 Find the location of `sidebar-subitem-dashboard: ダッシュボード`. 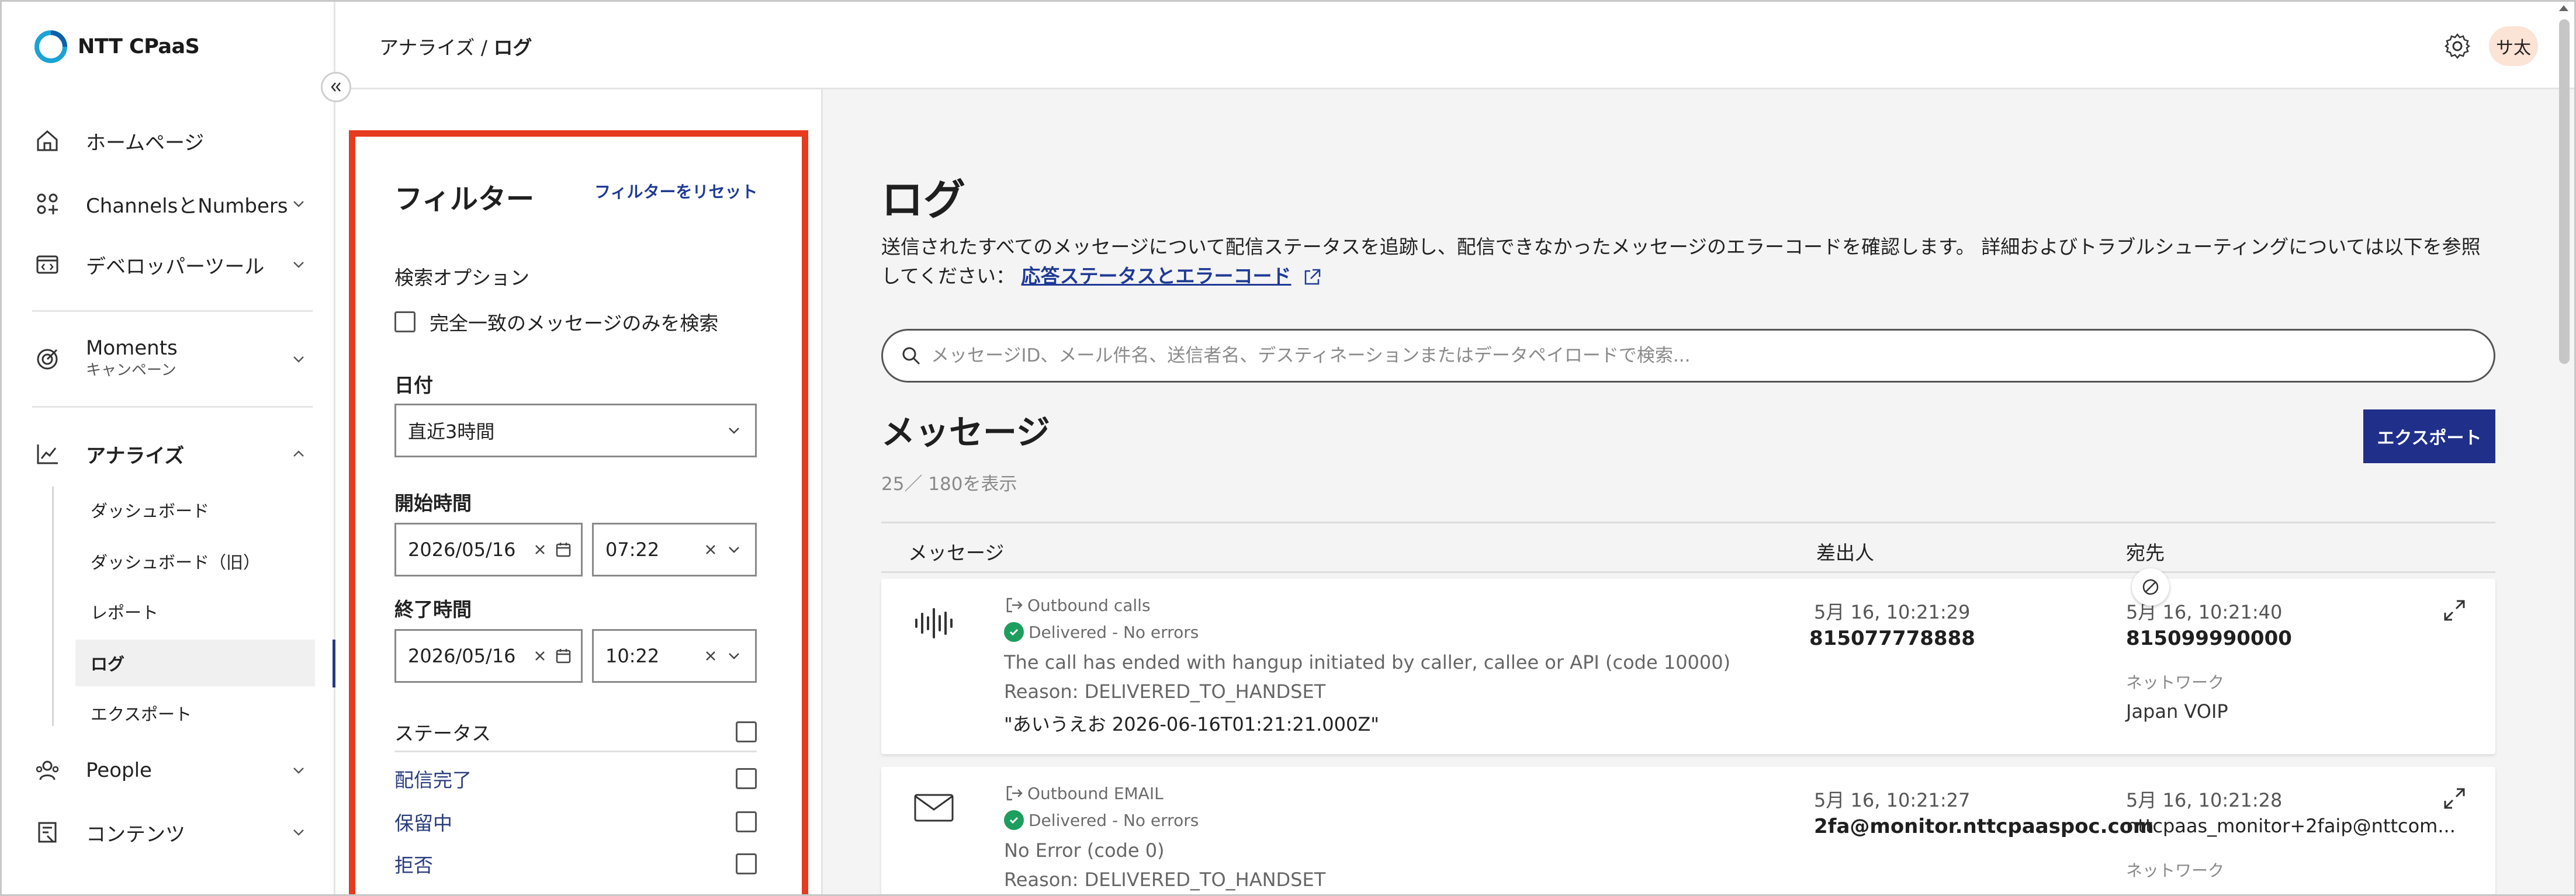

sidebar-subitem-dashboard: ダッシュボード is located at coordinates (195, 510).